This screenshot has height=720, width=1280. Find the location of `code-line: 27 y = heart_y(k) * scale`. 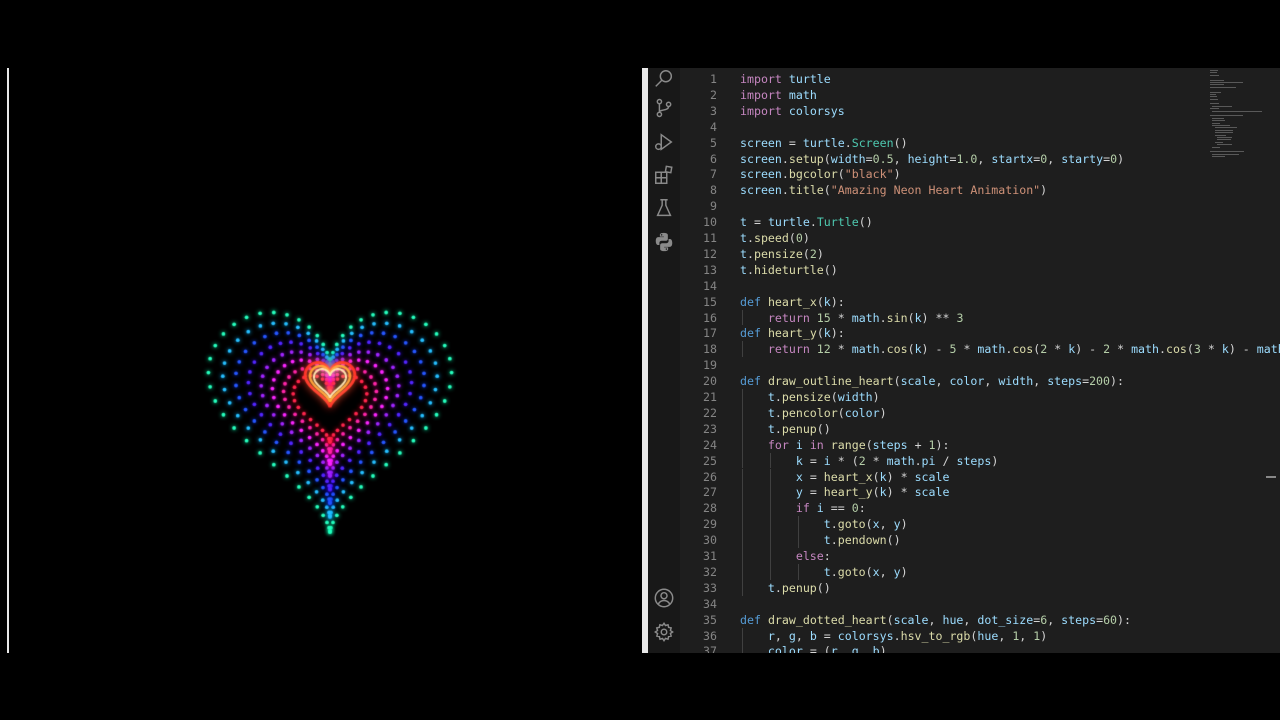

code-line: 27 y = heart_y(k) * scale is located at coordinates (960, 492).